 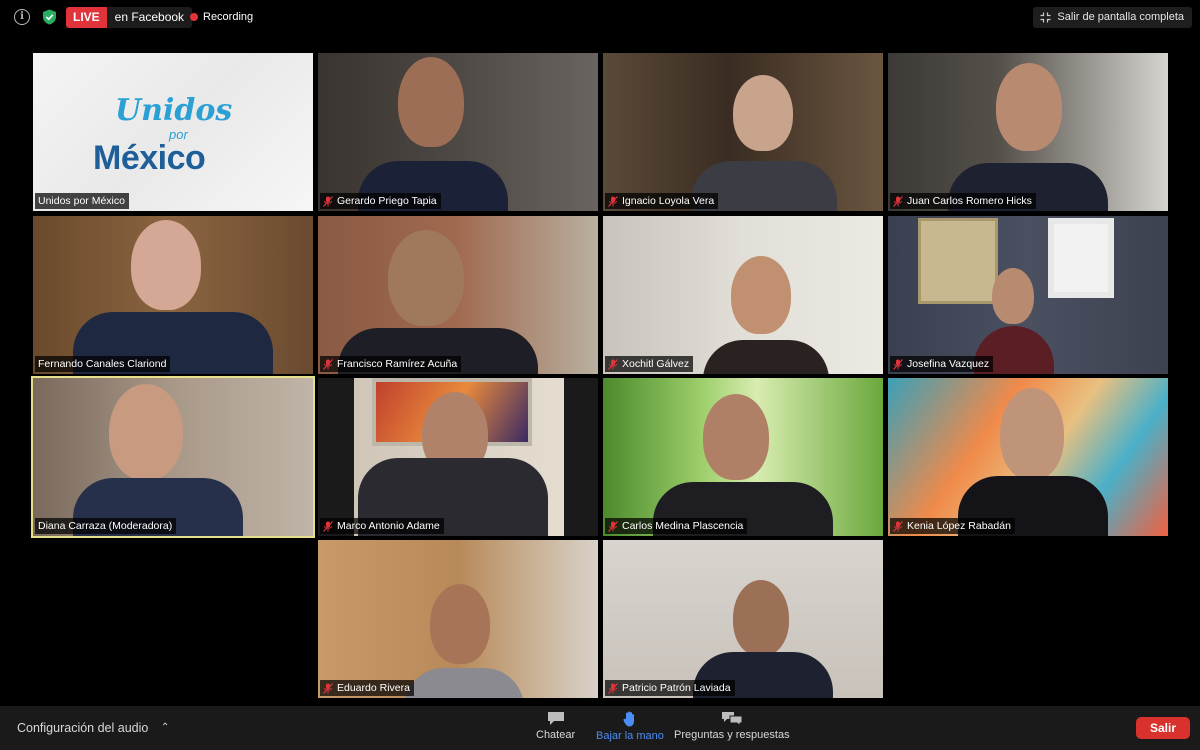 I want to click on video-tile: Fernando Canales Clariond, so click(x=173, y=295).